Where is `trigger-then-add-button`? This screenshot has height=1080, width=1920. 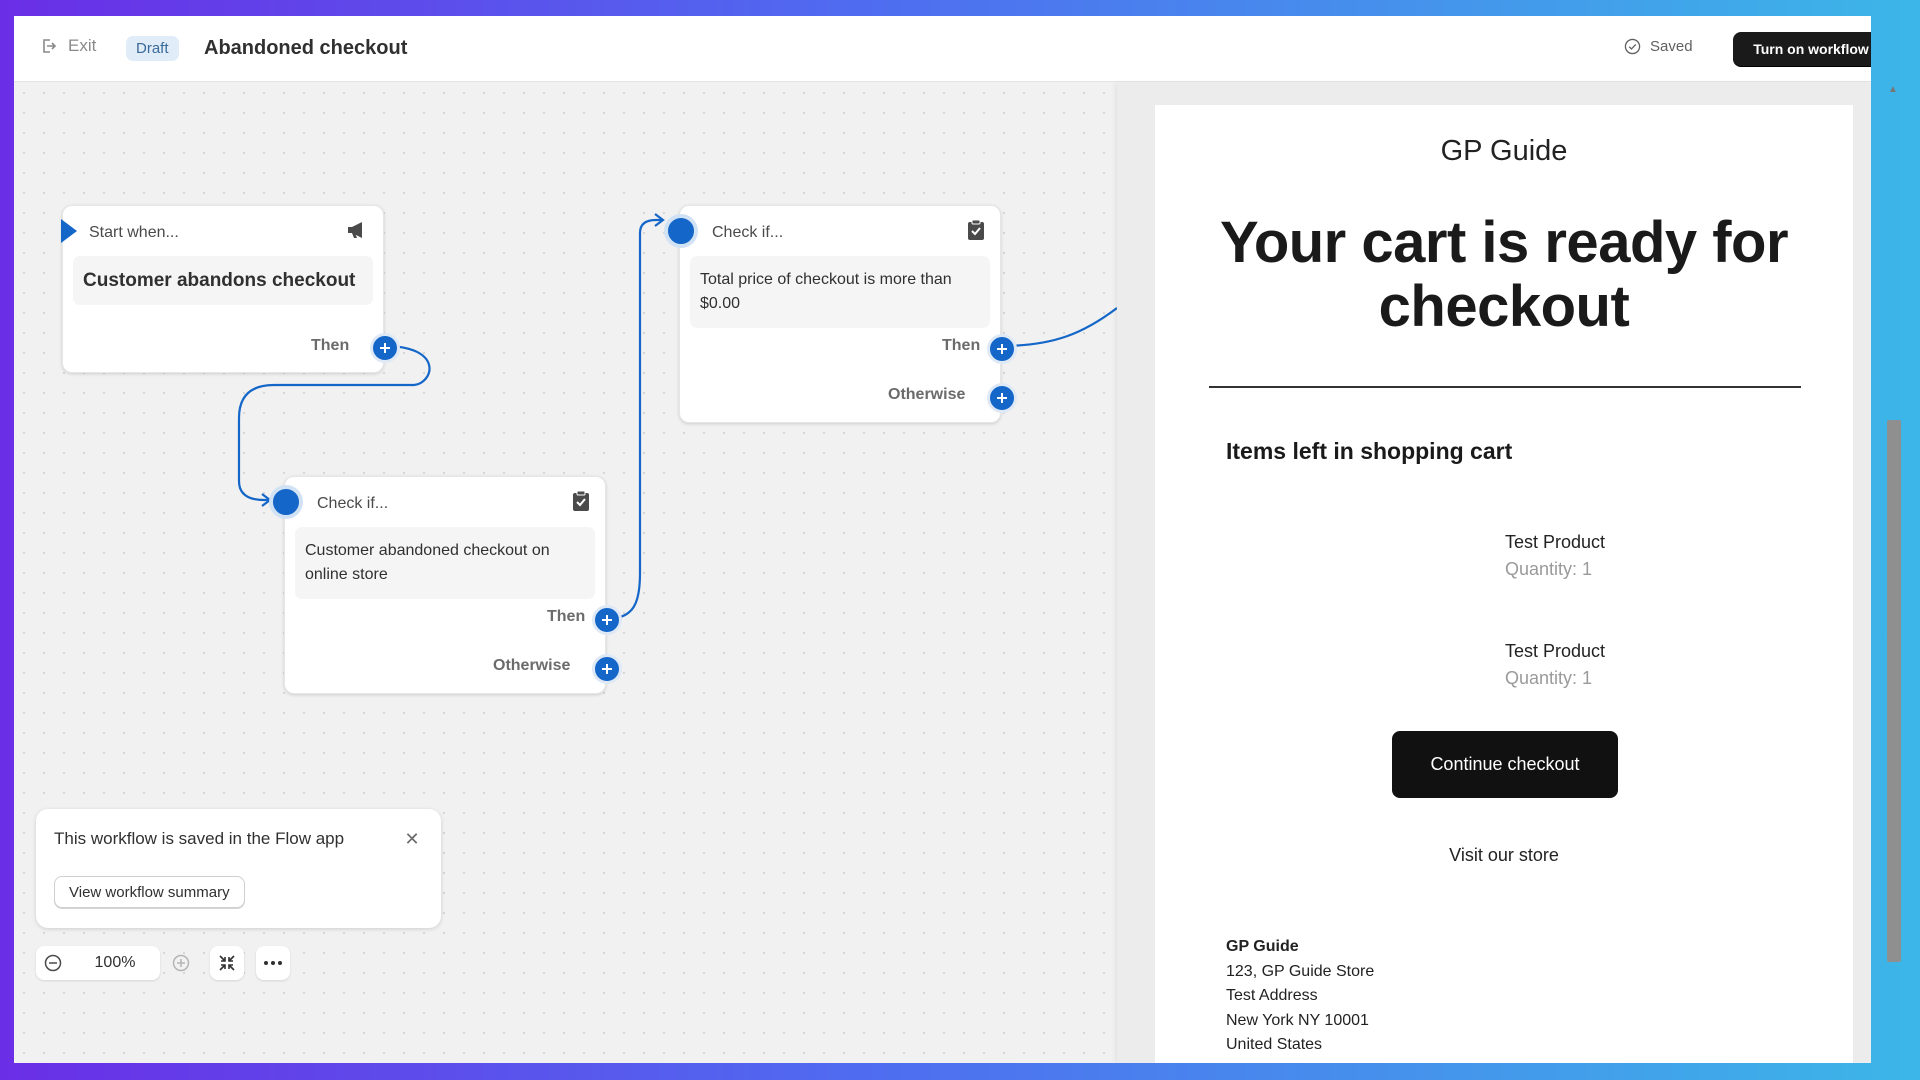
trigger-then-add-button is located at coordinates (385, 348).